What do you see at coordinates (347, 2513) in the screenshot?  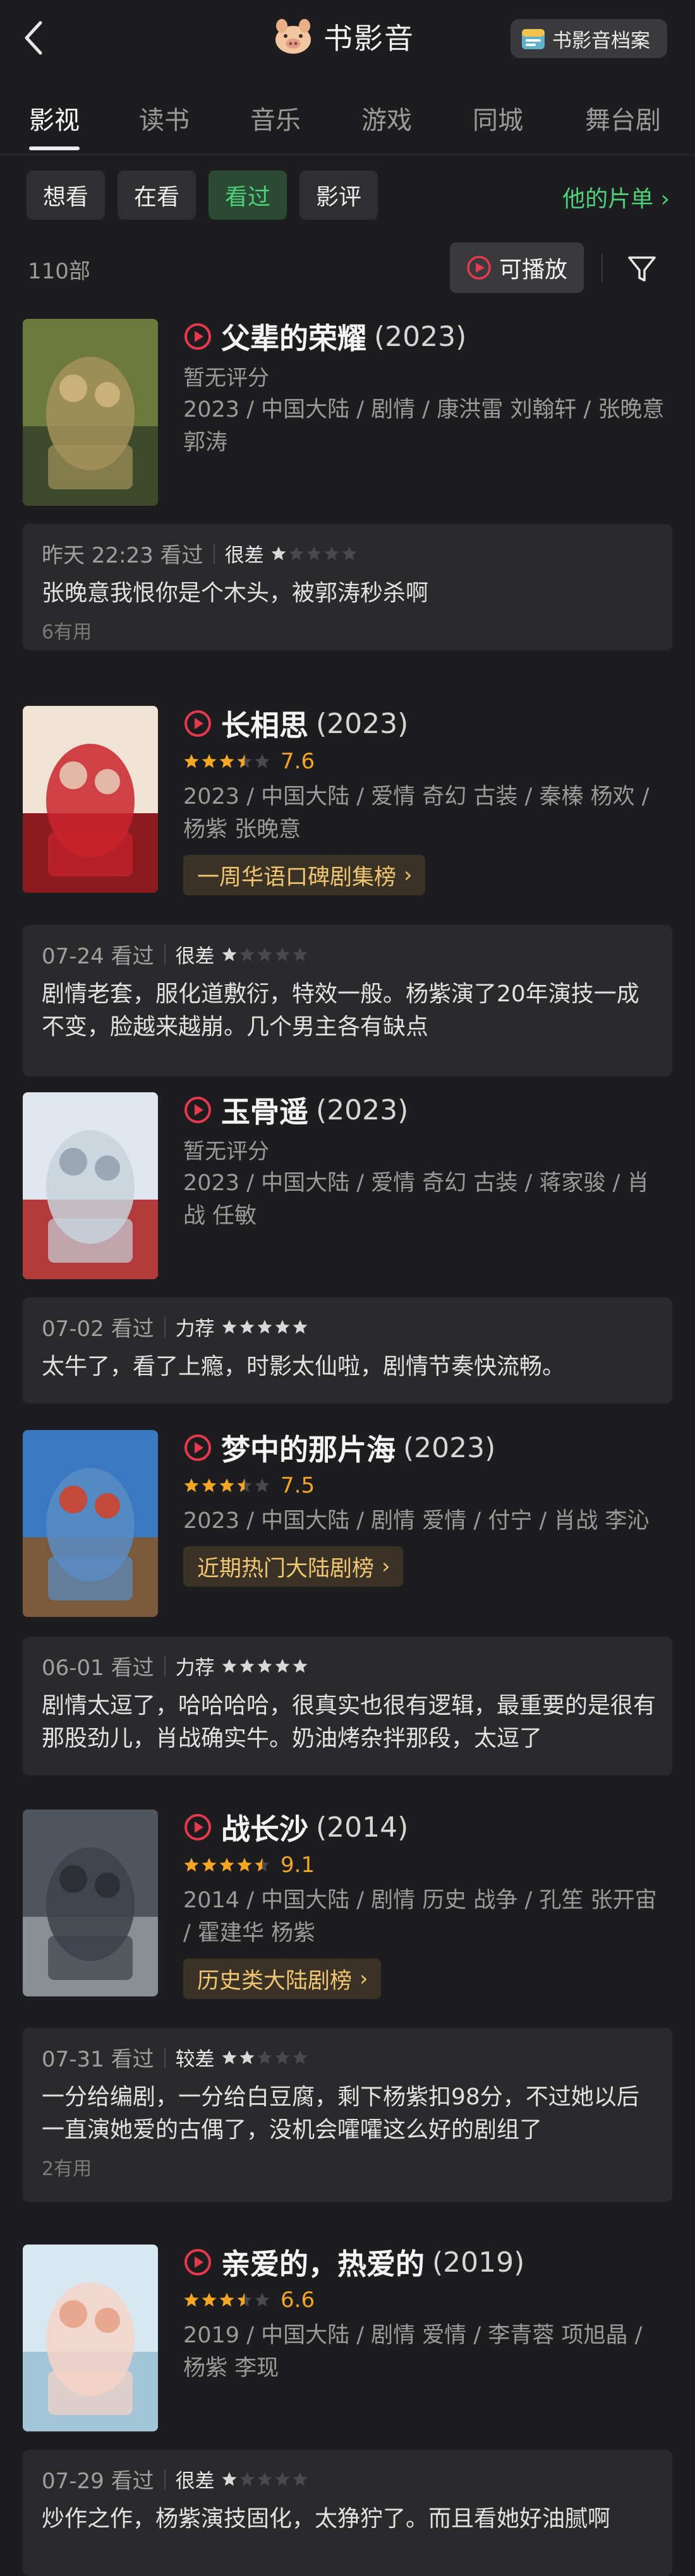 I see `review-card: 07-29 看过 很差 炒作之作，杨紫演技固化，太狰狞了。而且看她好油腻啊` at bounding box center [347, 2513].